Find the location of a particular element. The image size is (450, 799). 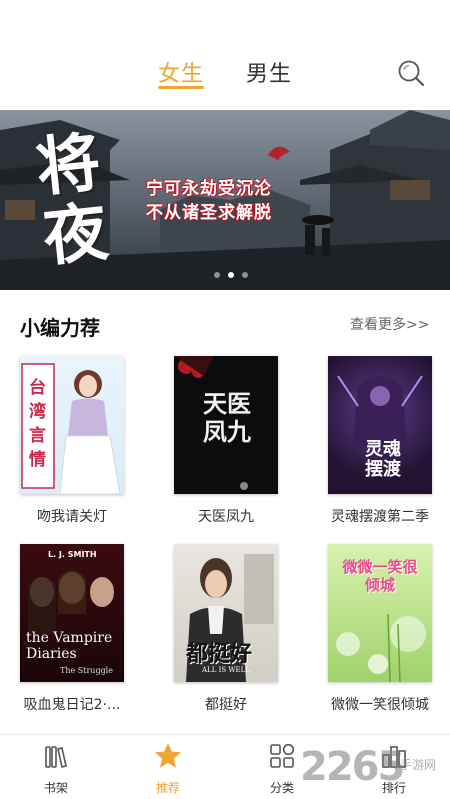

star-icon is located at coordinates (168, 755).